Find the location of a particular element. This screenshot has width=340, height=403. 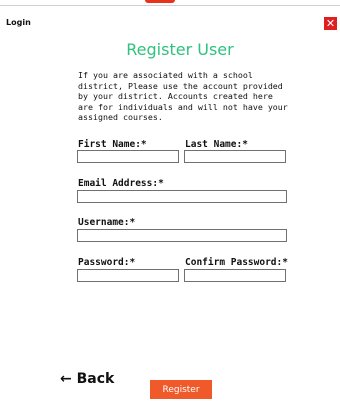

password-field is located at coordinates (128, 275).